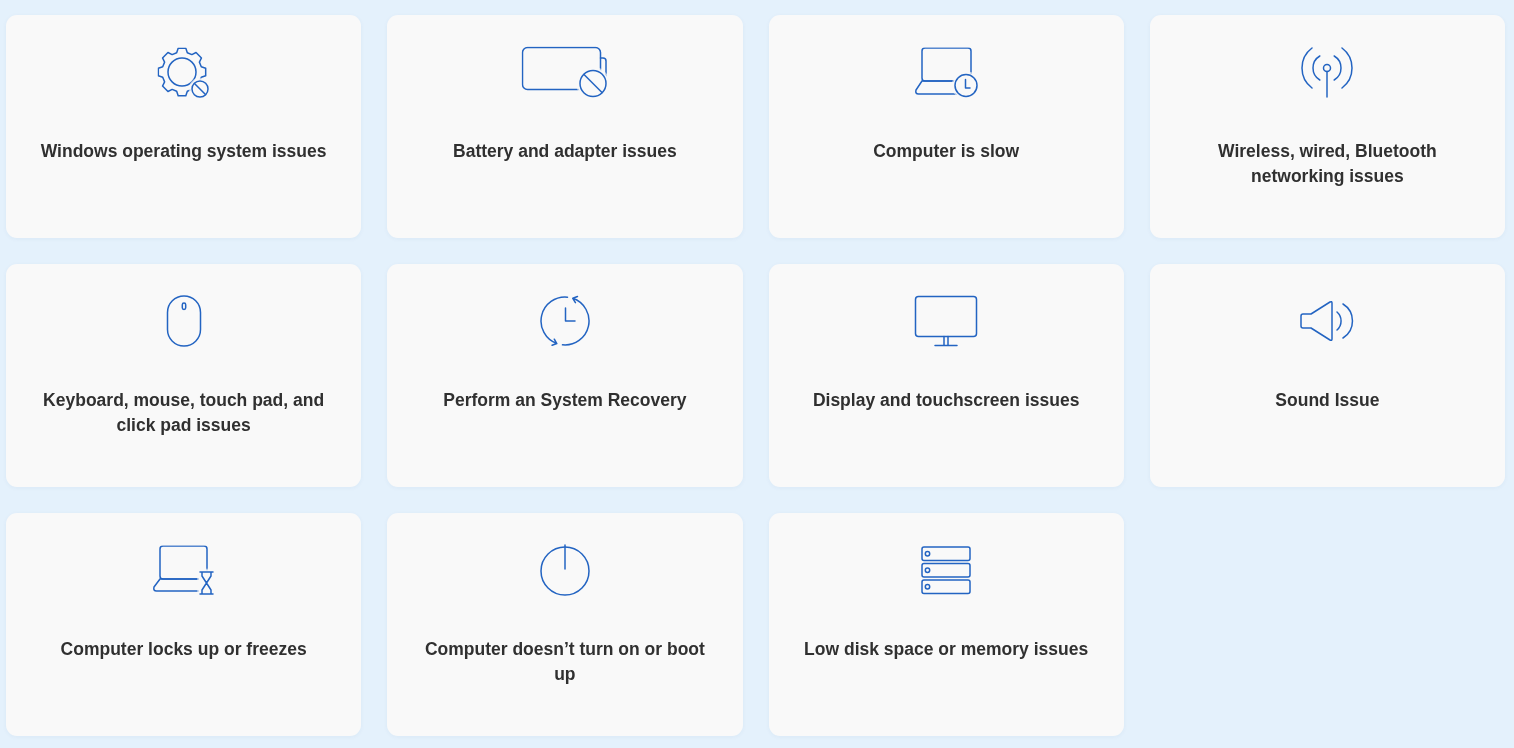  What do you see at coordinates (1327, 321) in the screenshot?
I see `speaker-icon` at bounding box center [1327, 321].